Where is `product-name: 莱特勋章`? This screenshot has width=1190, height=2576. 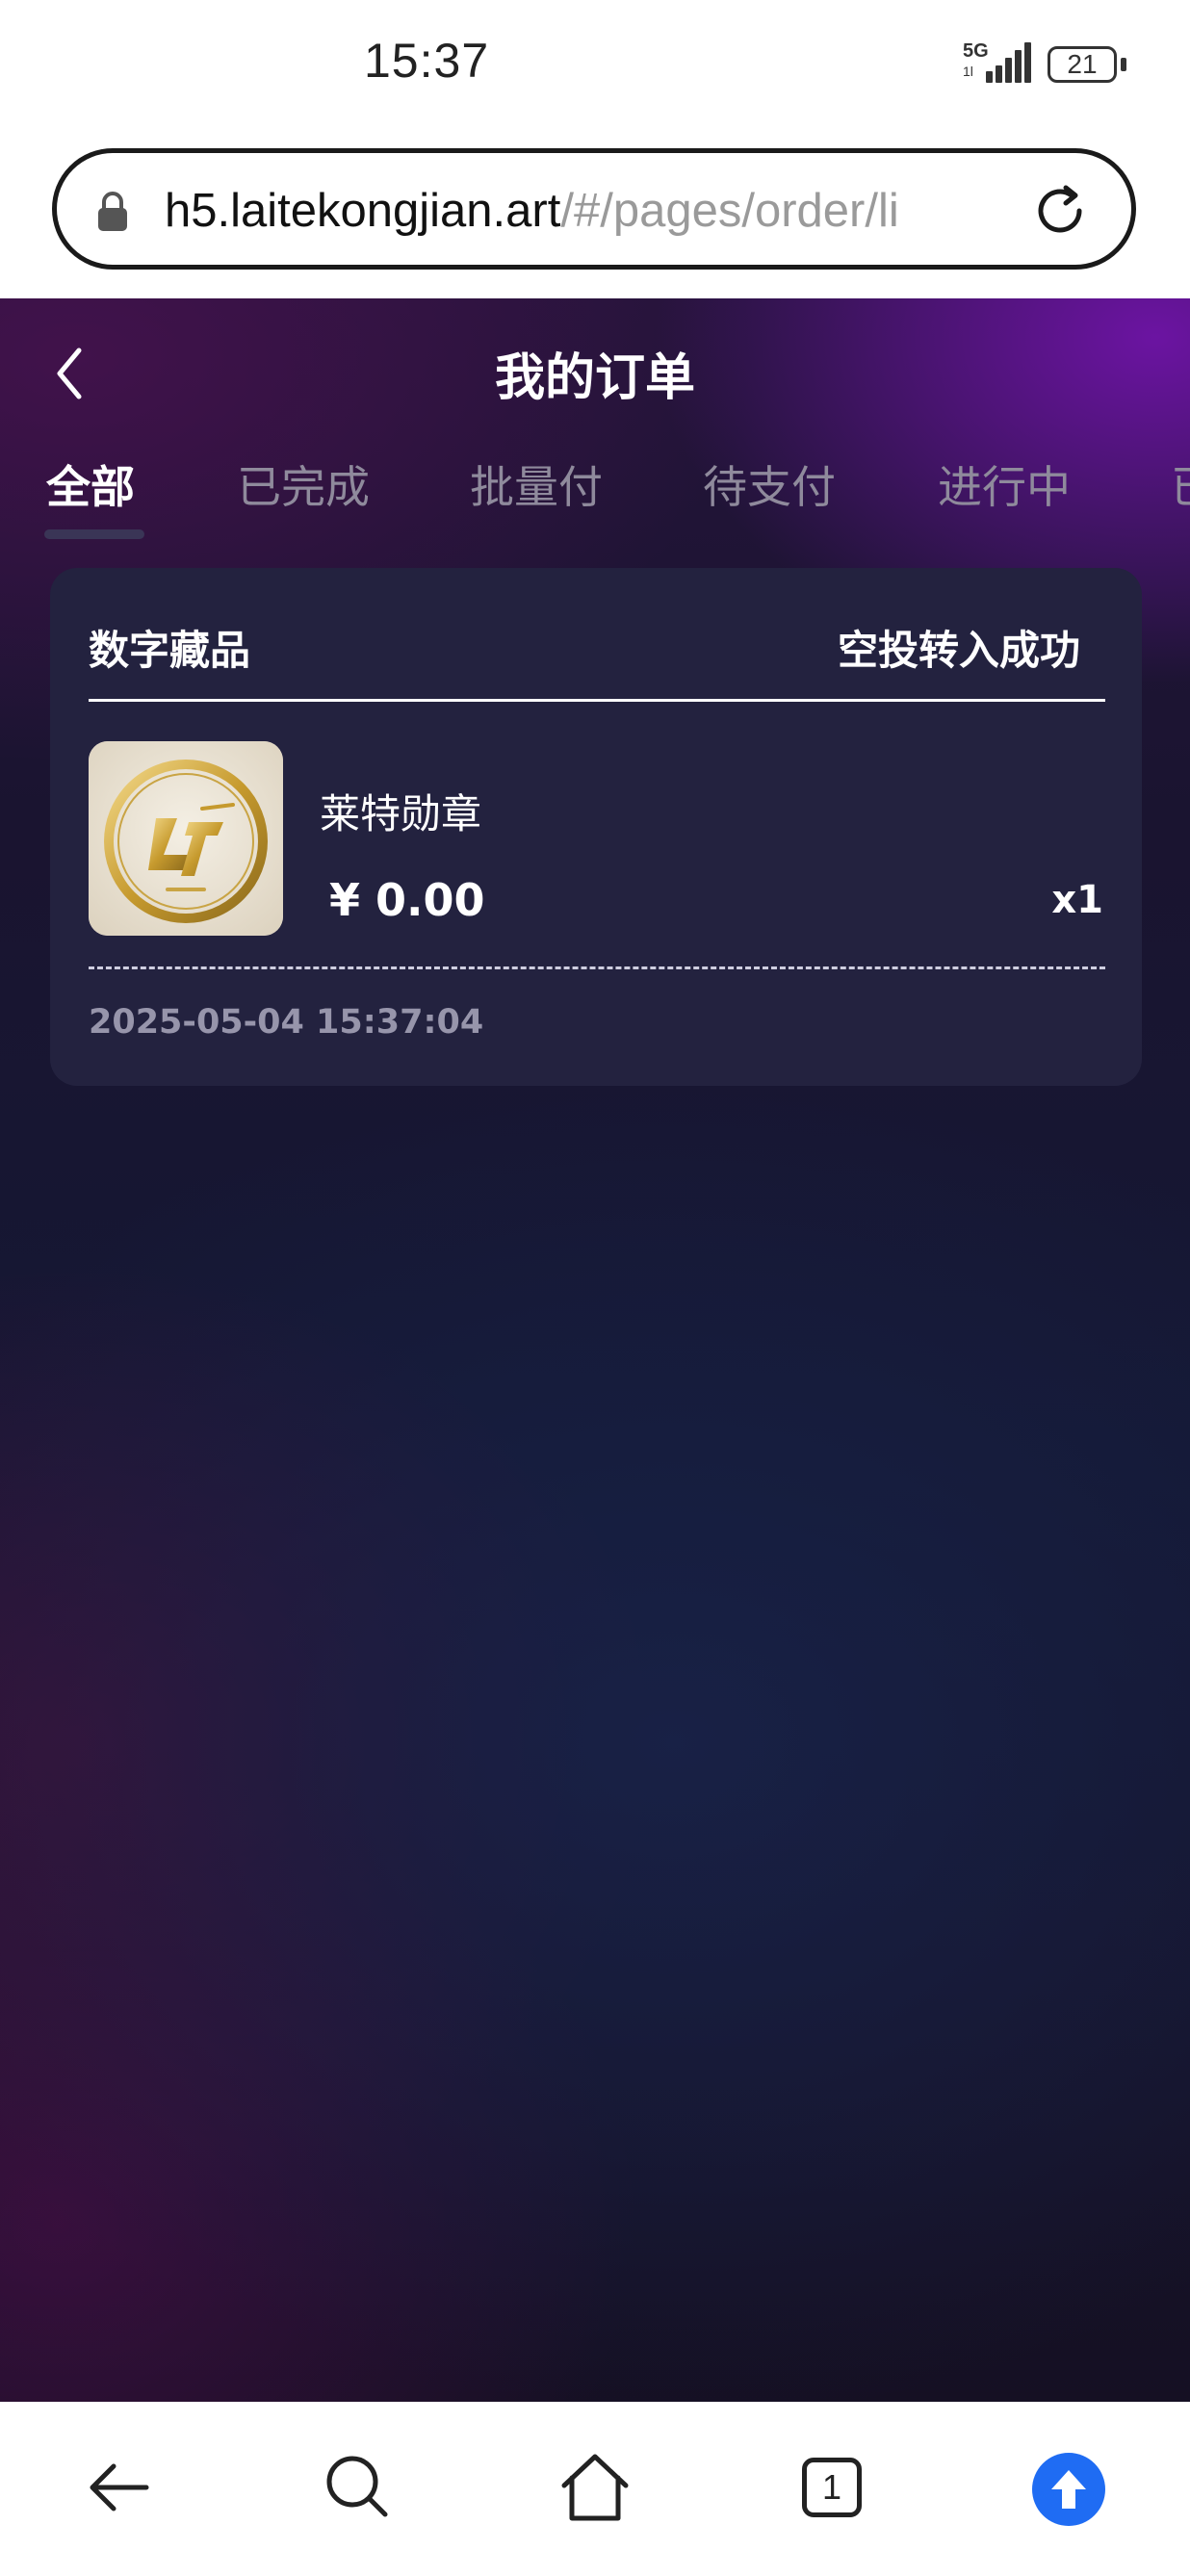 product-name: 莱特勋章 is located at coordinates (401, 813).